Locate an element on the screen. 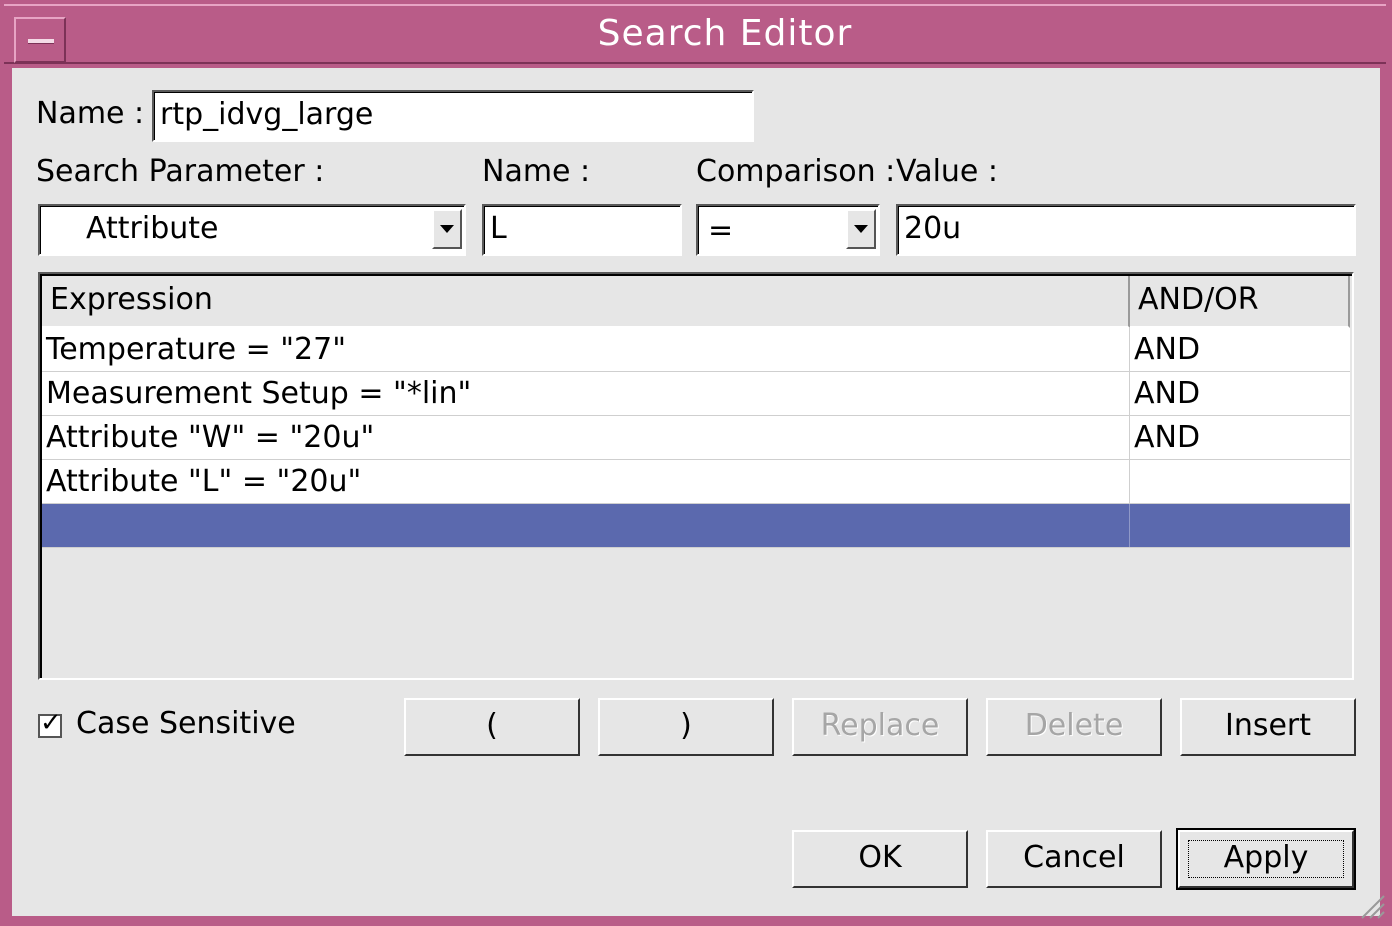  resize-grip-icon is located at coordinates (1372, 906).